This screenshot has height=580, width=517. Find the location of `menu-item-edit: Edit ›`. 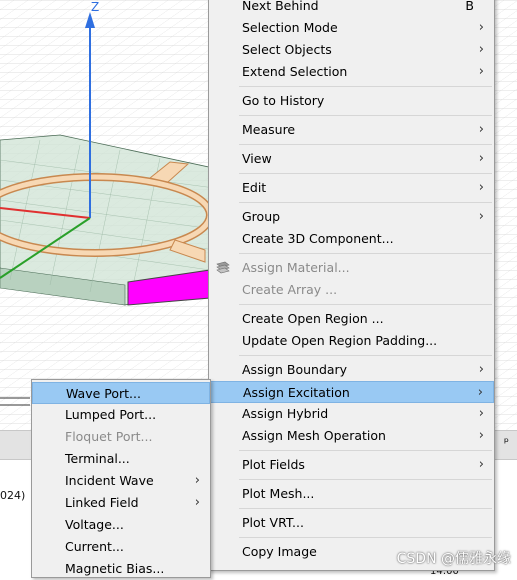

menu-item-edit: Edit › is located at coordinates (351, 188).